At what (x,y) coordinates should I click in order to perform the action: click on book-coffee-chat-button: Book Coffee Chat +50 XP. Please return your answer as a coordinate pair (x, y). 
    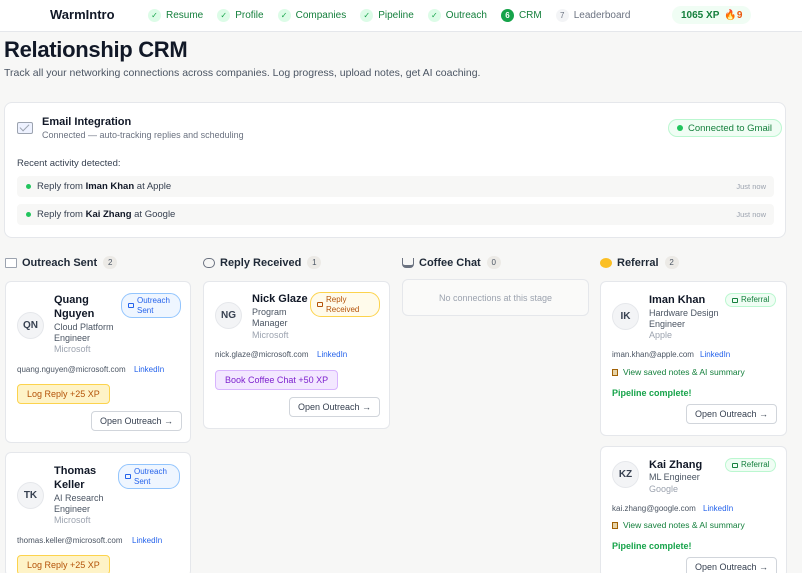
    Looking at the image, I should click on (277, 380).